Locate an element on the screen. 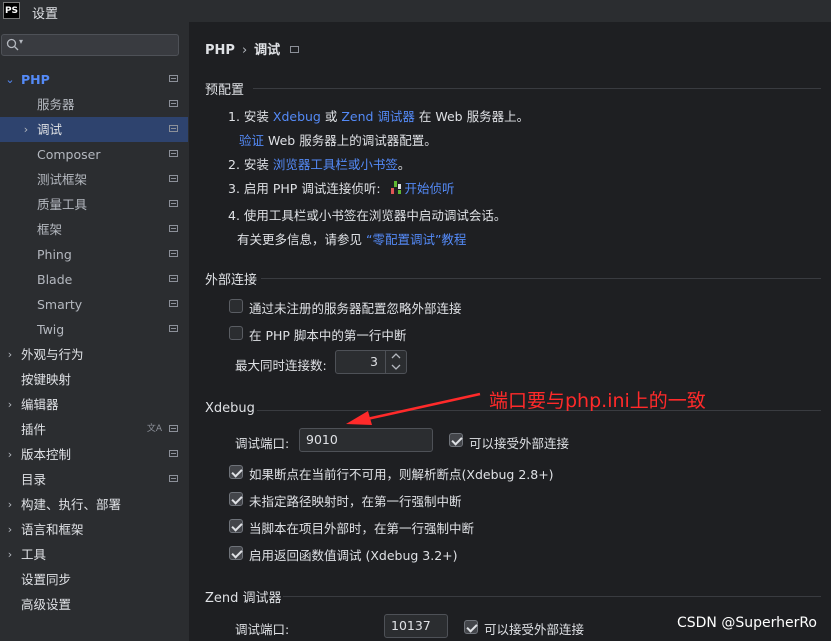  preconfig-step-1: 1. 安装 Xdebug 或 Zend 调试器 在 Web 服务器上。 is located at coordinates (378, 115).